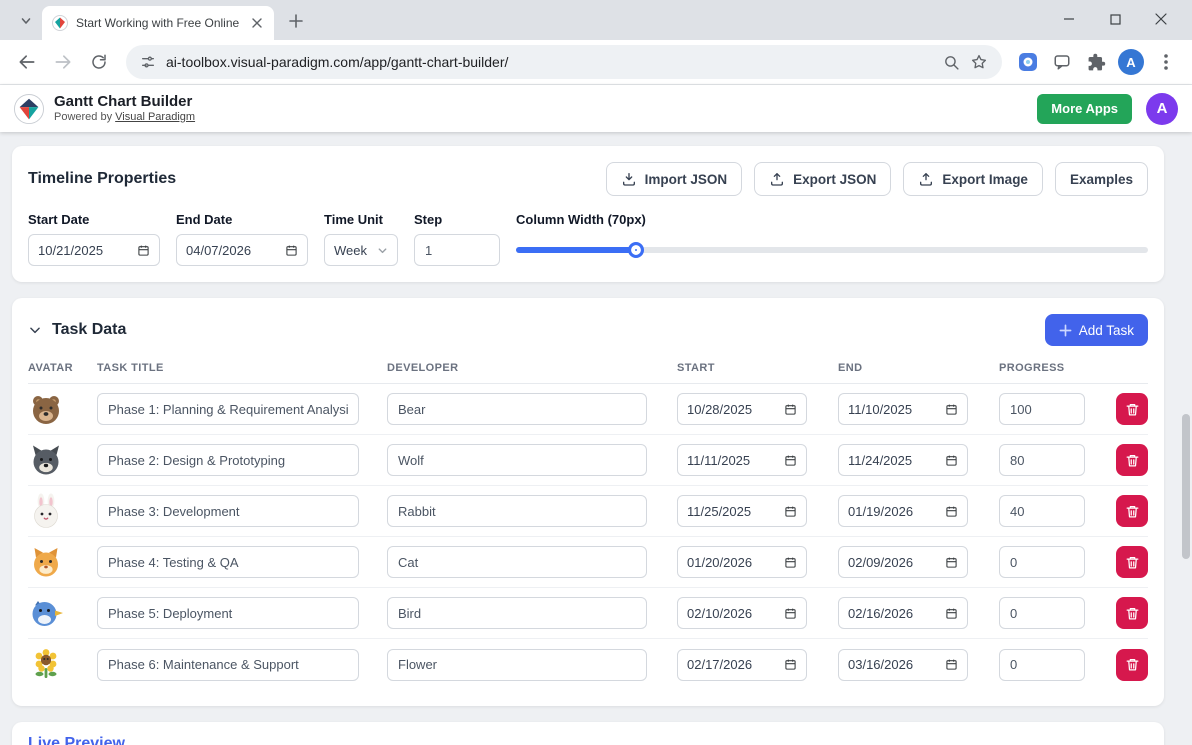 The width and height of the screenshot is (1192, 745). Describe the element at coordinates (102, 178) in the screenshot. I see `timeline-properties-title: Timeline Properties` at that location.